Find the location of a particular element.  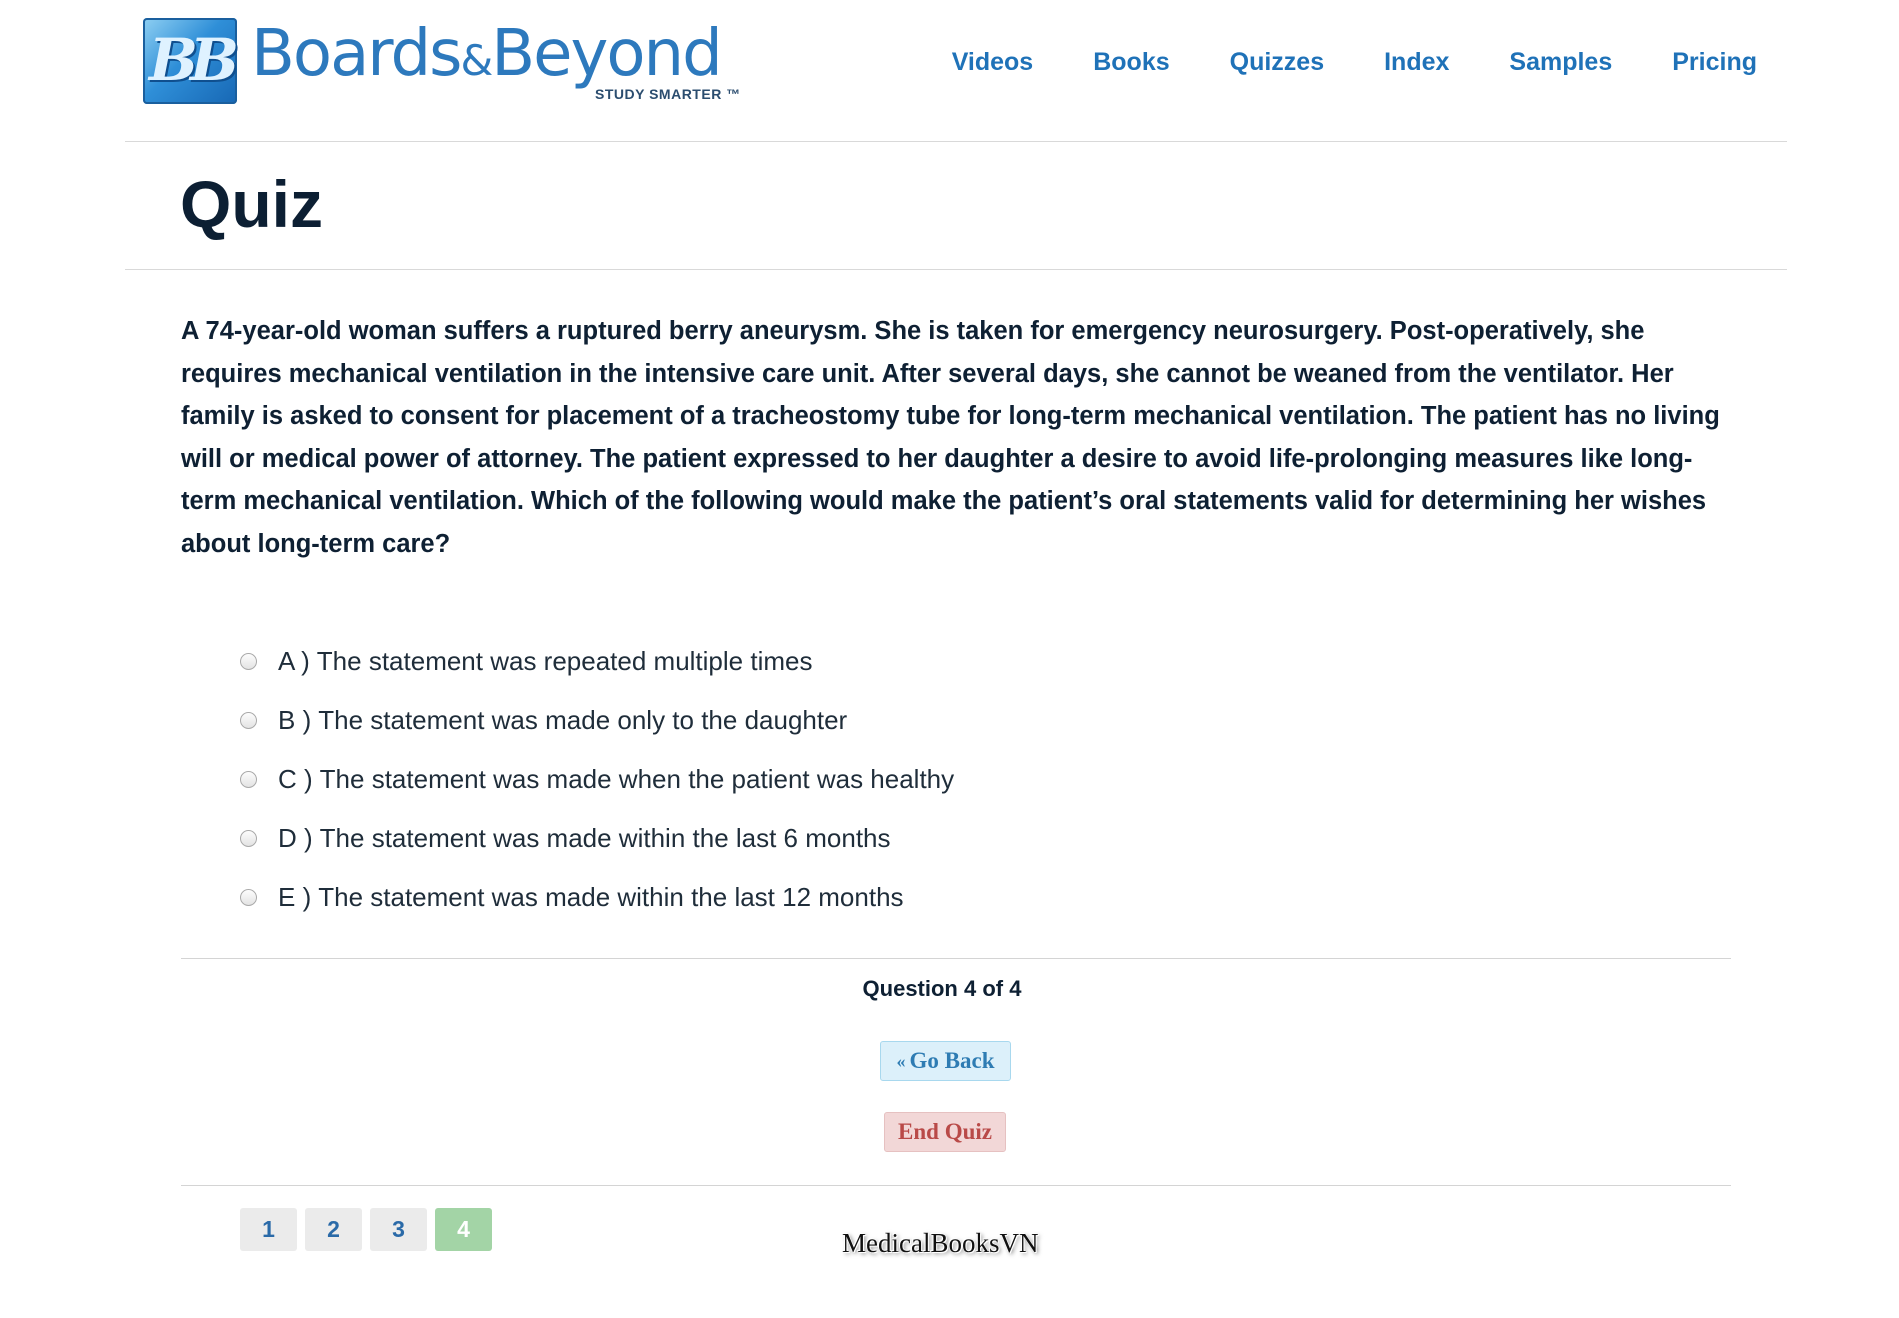

logo-wordmark: Boards&Beyond is located at coordinates (487, 54).